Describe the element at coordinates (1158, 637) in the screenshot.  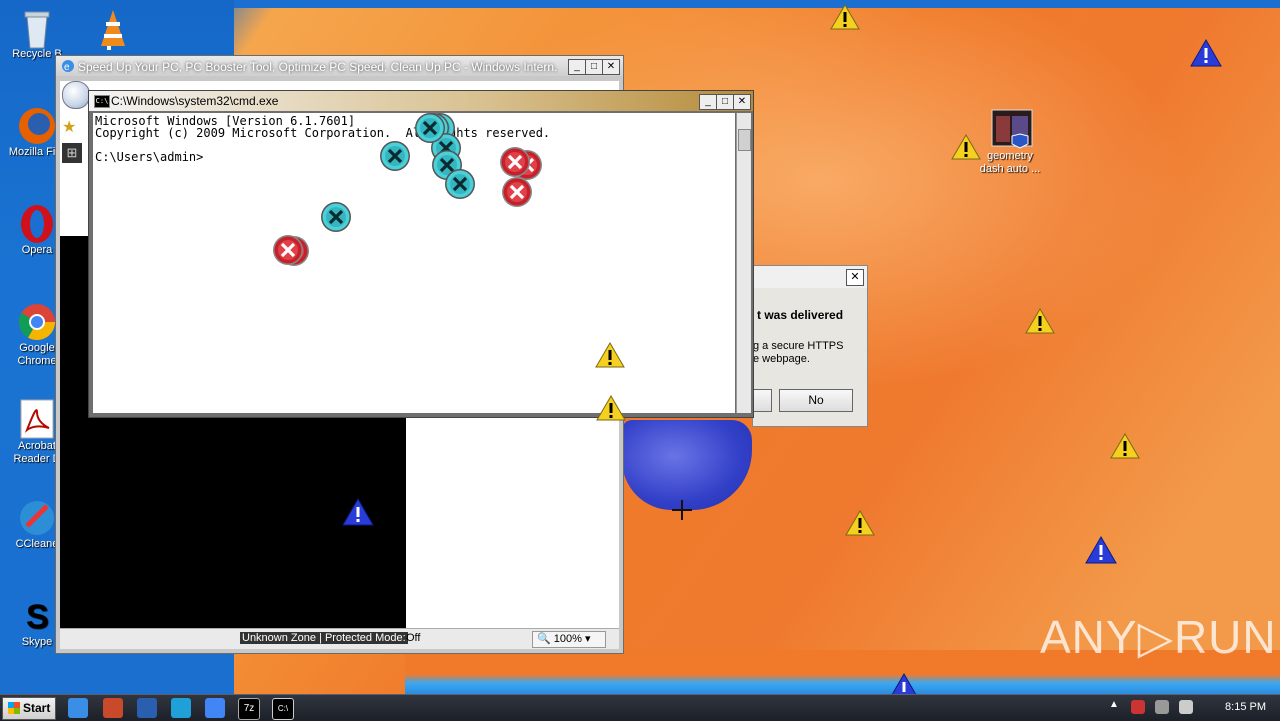
I see `anyrun-watermark: ANY▷RUN` at that location.